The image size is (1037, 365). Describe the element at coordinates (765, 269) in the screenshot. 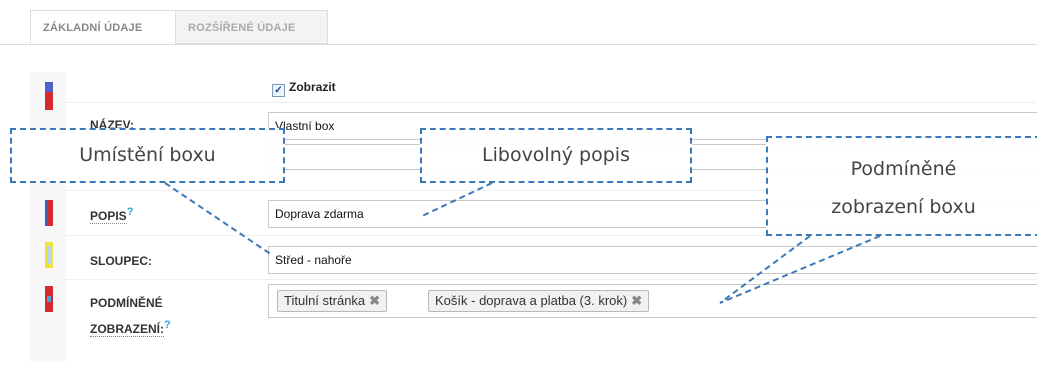

I see `connector-conditional-a` at that location.